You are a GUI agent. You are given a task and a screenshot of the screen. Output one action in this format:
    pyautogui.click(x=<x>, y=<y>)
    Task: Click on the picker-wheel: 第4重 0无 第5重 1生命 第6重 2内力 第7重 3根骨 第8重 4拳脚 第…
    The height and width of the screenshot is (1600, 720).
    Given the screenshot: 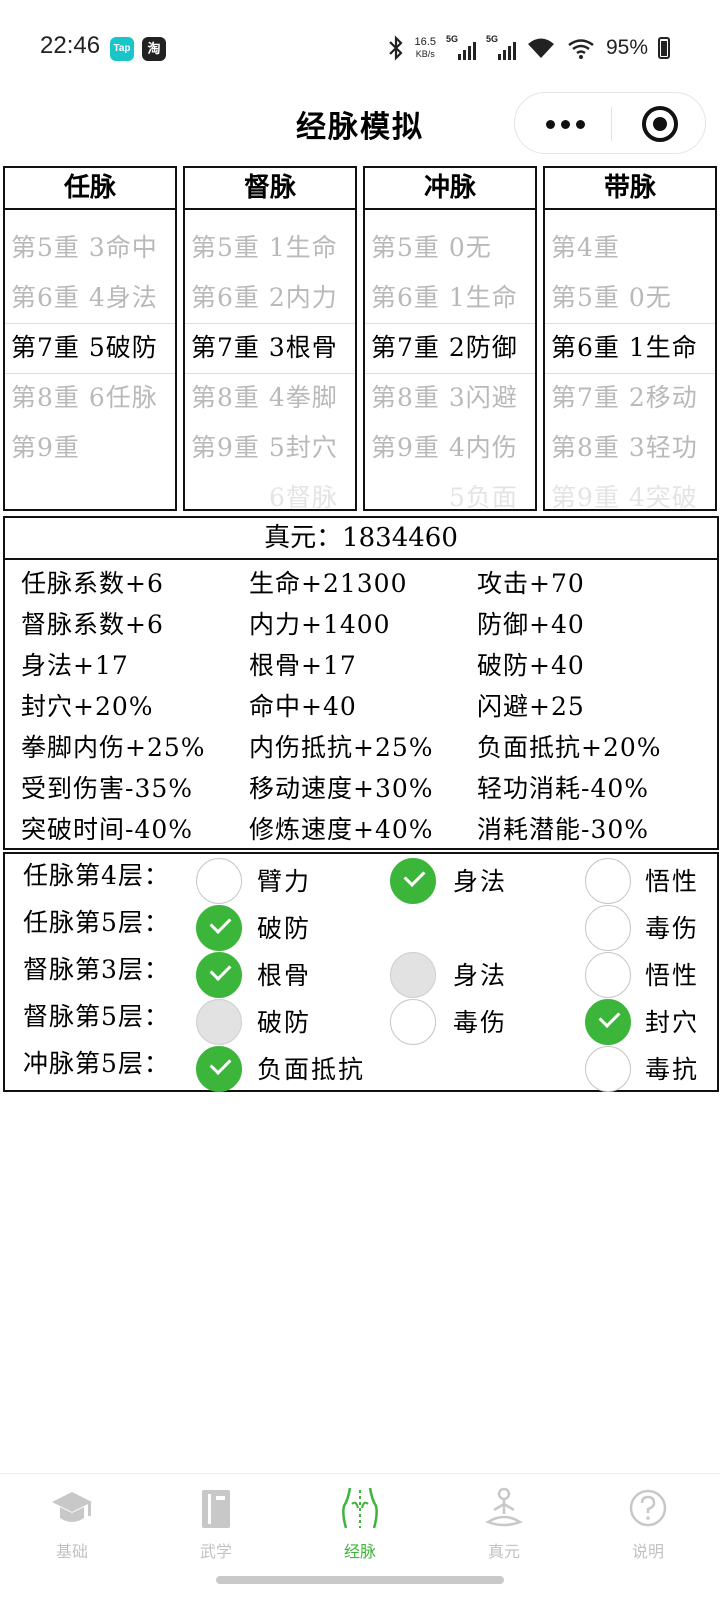 What is the action you would take?
    pyautogui.click(x=270, y=359)
    